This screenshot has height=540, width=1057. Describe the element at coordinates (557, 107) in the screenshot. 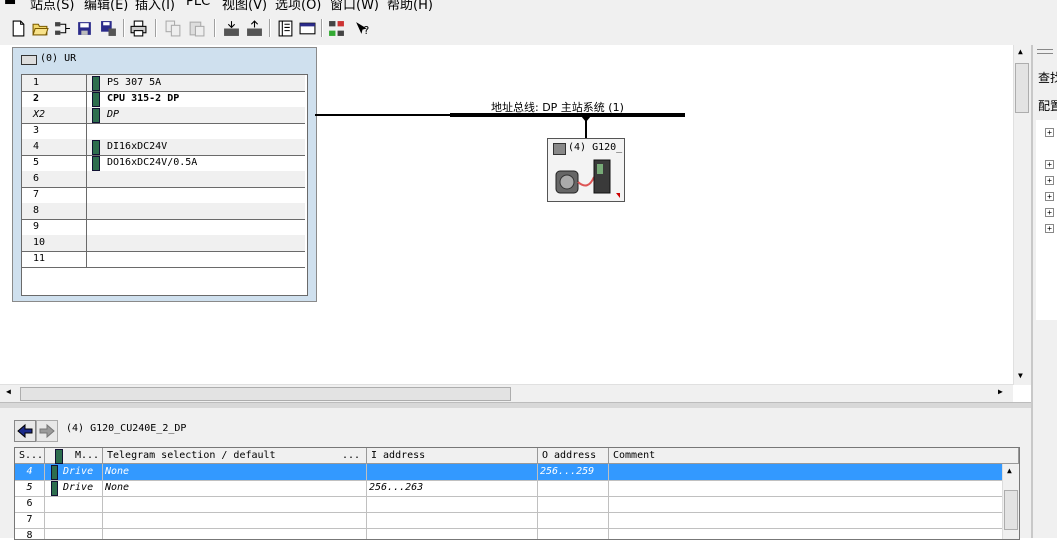

I see `bus-label: 地址总线: DP 主站系统 (1)` at that location.